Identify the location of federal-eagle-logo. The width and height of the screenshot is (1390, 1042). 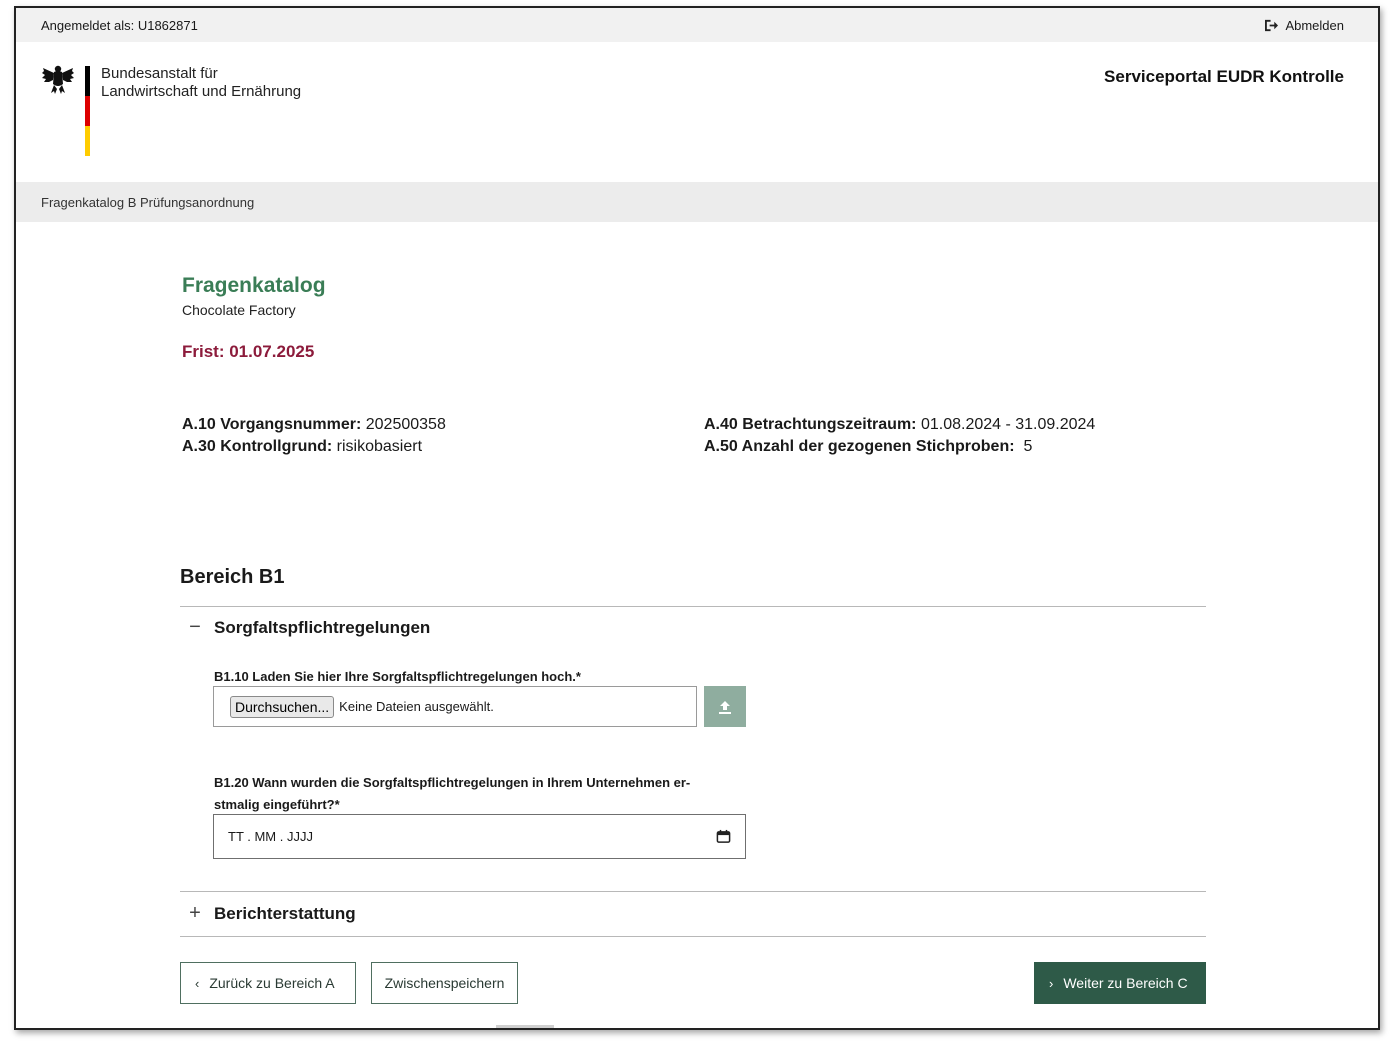
(58, 79).